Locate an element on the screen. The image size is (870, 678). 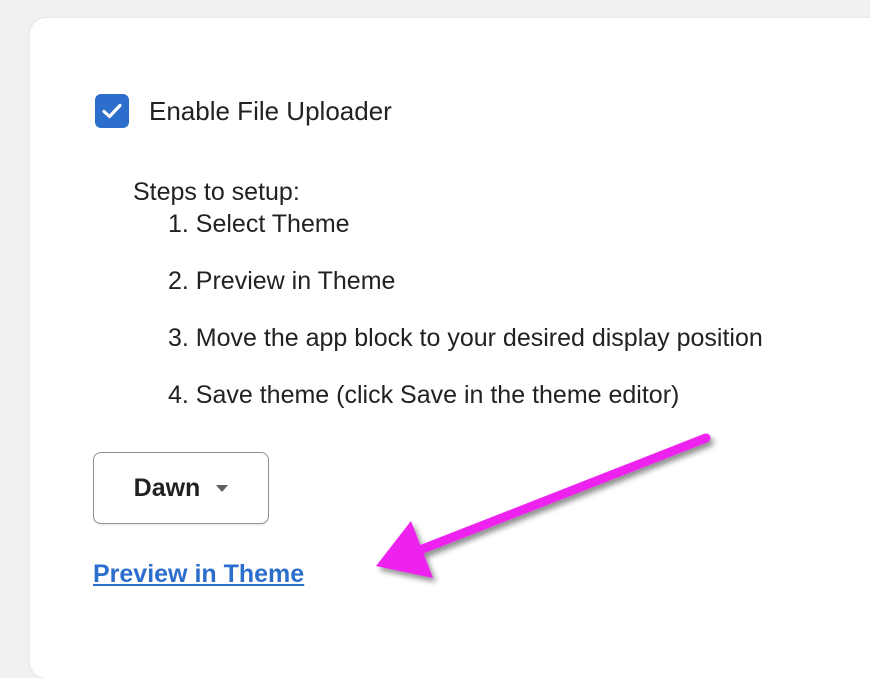
preview-in-theme-link: Preview in Theme is located at coordinates (198, 574).